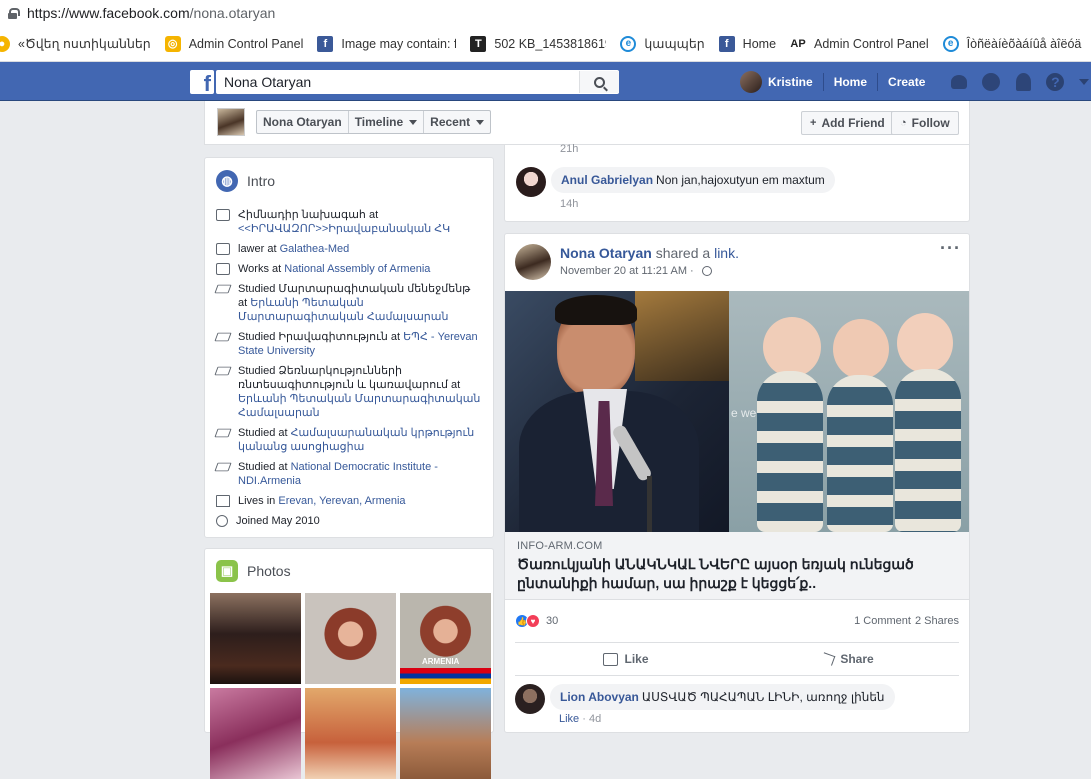 The image size is (1091, 779). Describe the element at coordinates (387, 122) in the screenshot. I see `tab-timeline: Timeline` at that location.